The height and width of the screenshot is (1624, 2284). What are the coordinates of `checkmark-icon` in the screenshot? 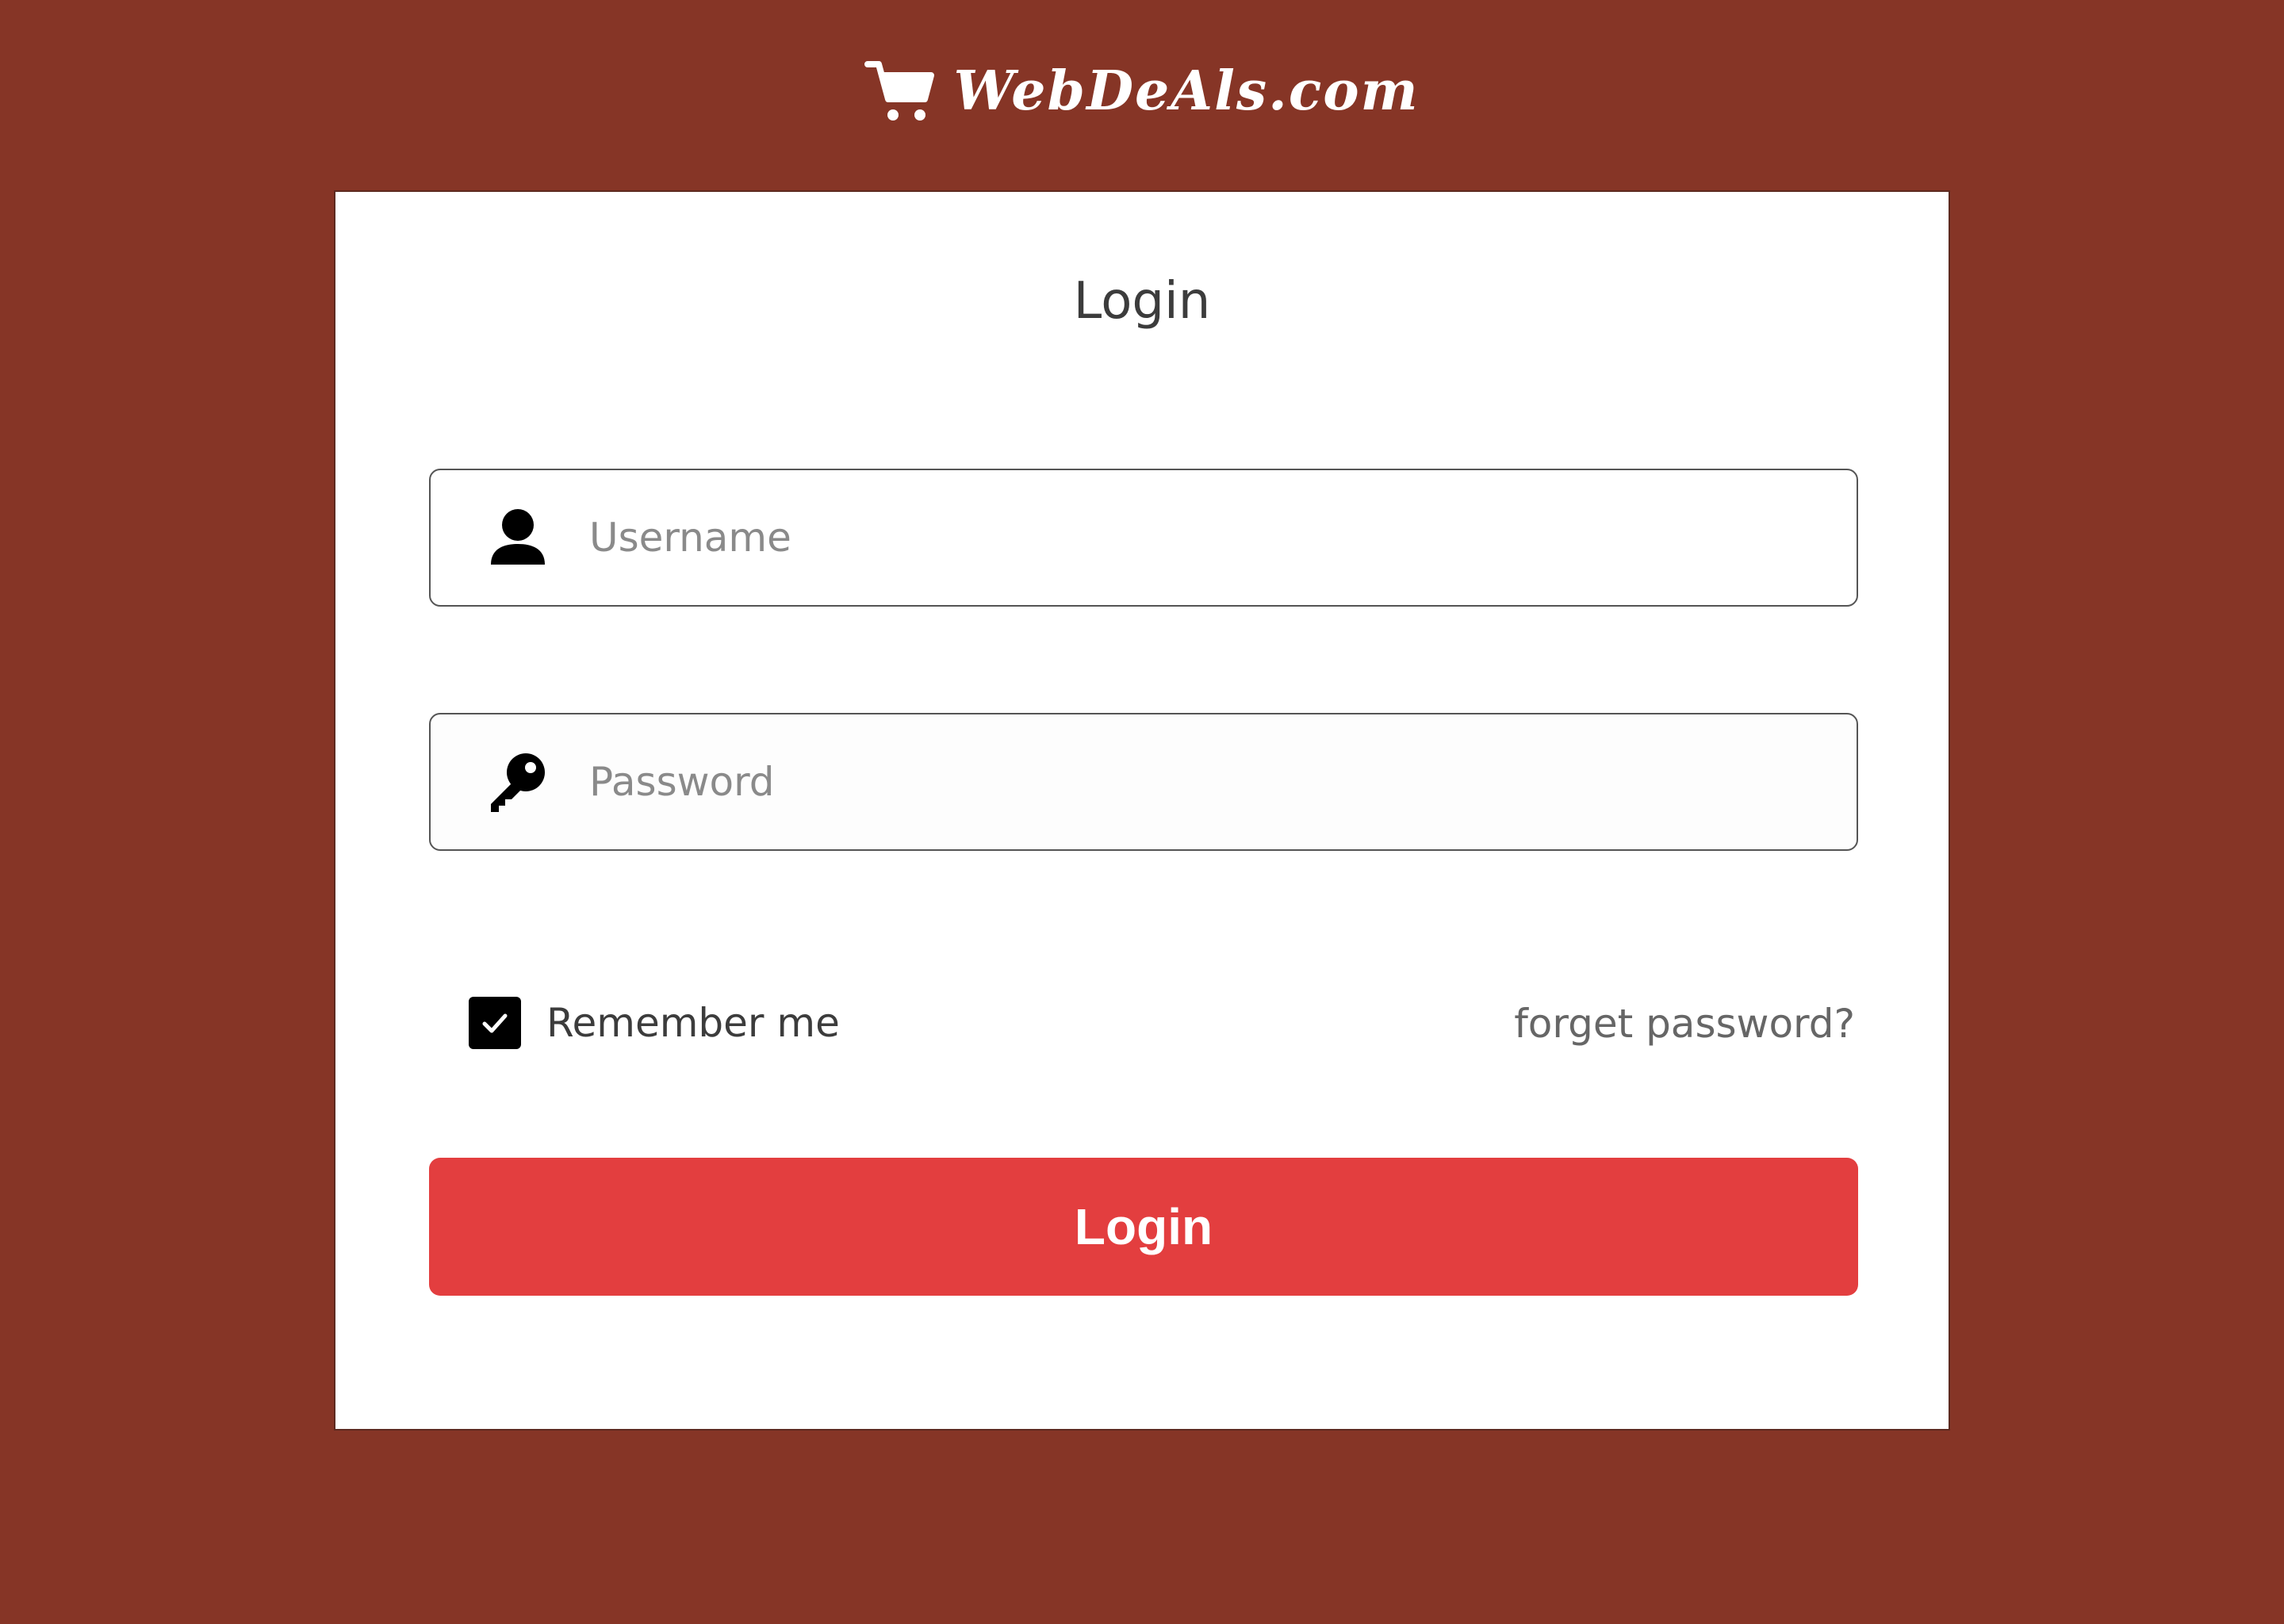 It's located at (495, 1023).